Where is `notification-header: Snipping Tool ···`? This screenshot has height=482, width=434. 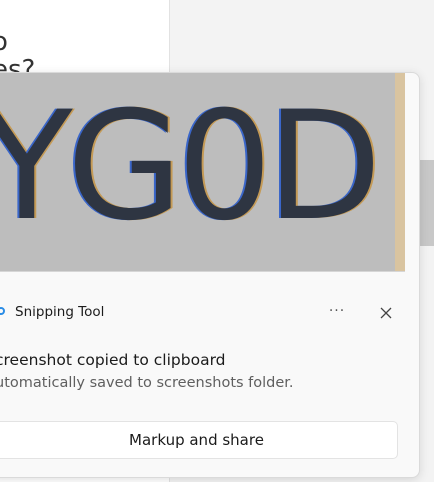 notification-header: Snipping Tool ··· is located at coordinates (202, 315).